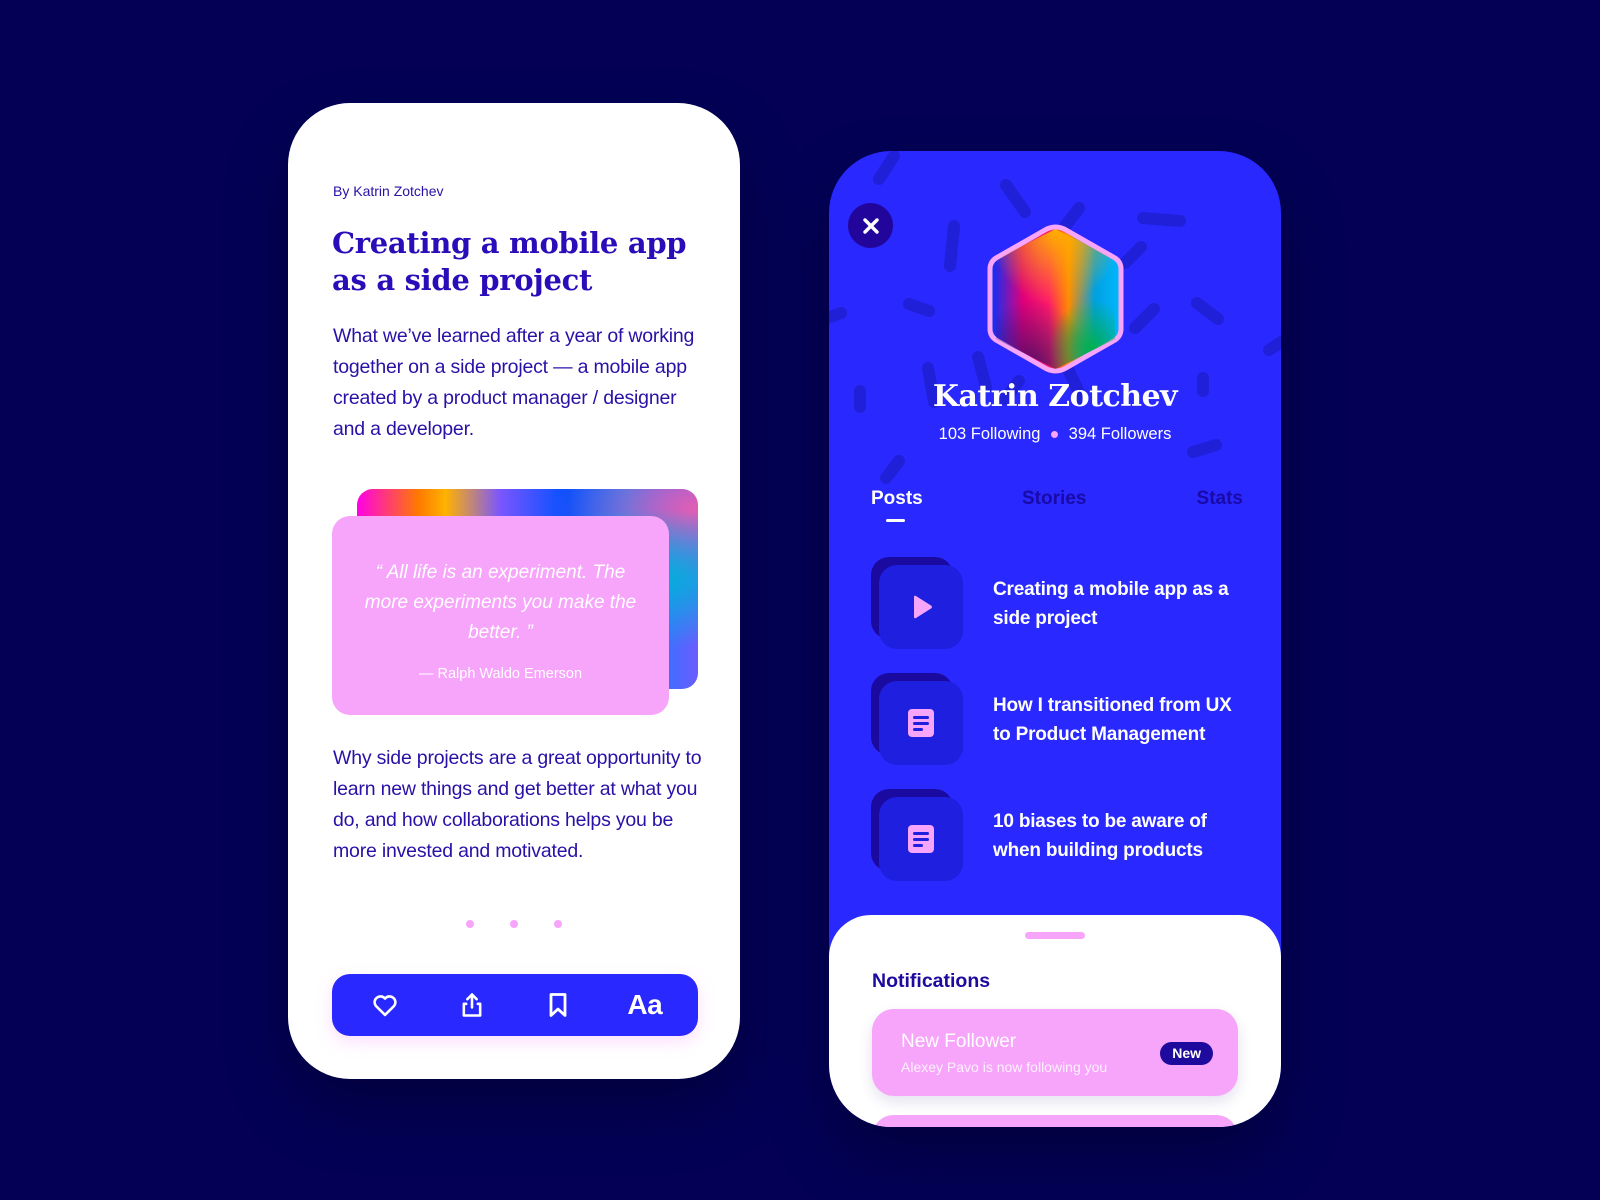 The height and width of the screenshot is (1200, 1600). I want to click on font-size-button: Aa, so click(645, 1005).